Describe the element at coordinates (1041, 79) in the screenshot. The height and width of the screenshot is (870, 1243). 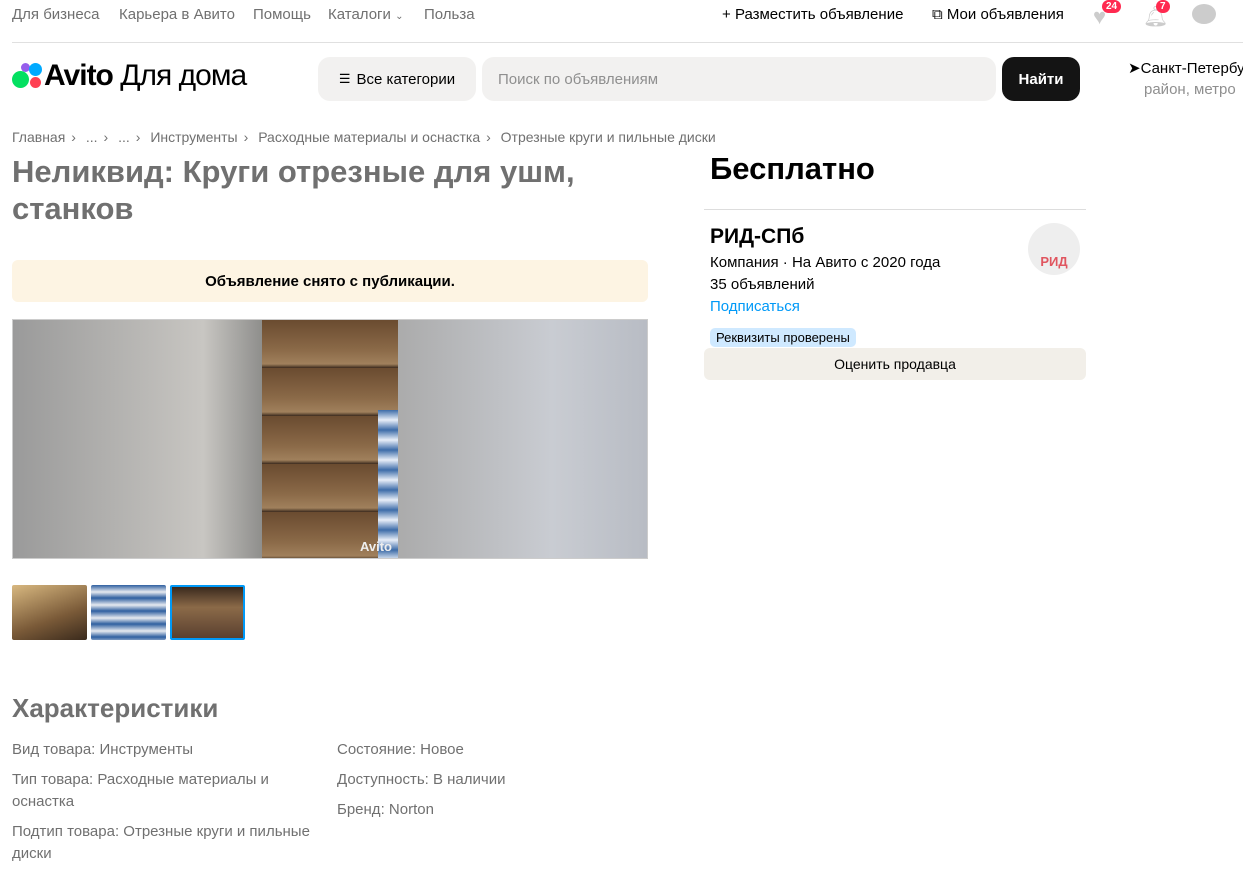
I see `search-button: Найти` at that location.